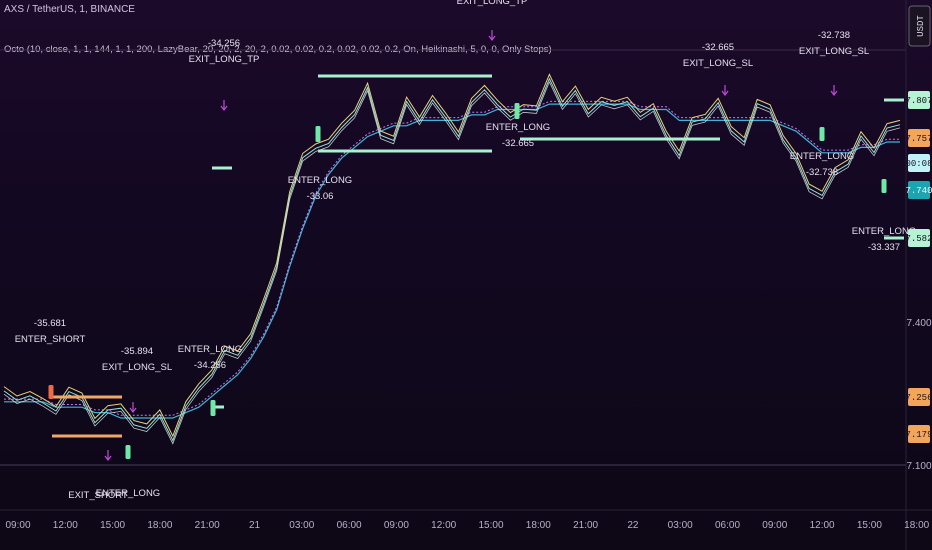  I want to click on annotation-label: -33.337, so click(884, 247).